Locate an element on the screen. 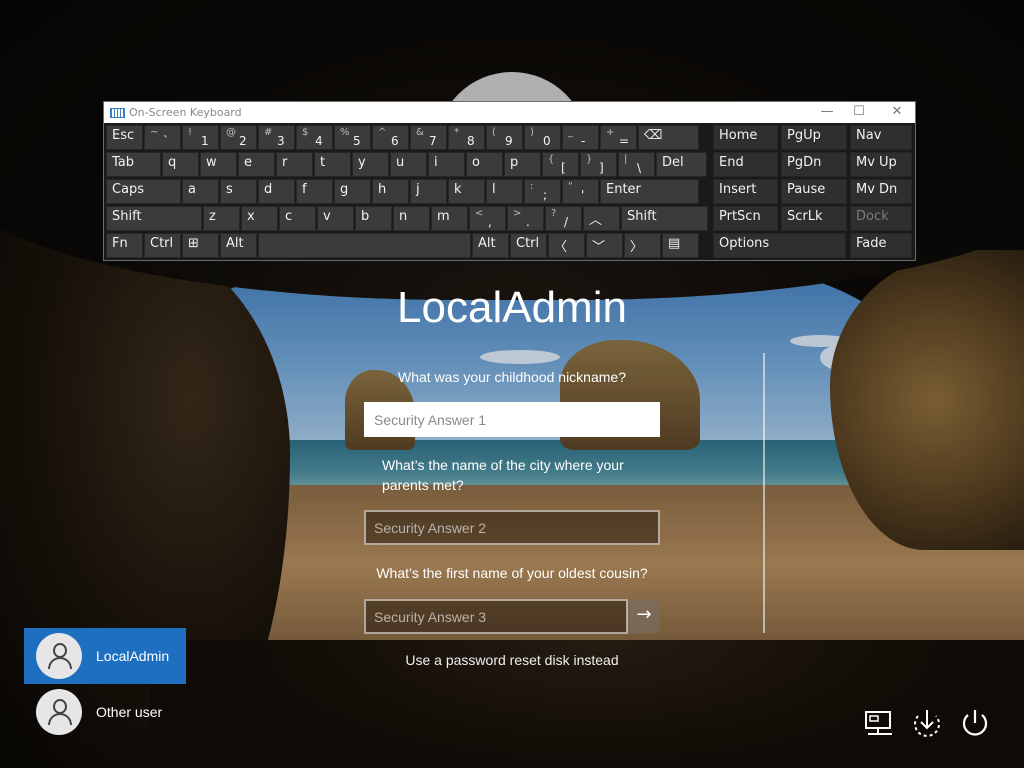  key-8: * 8 is located at coordinates (466, 137).